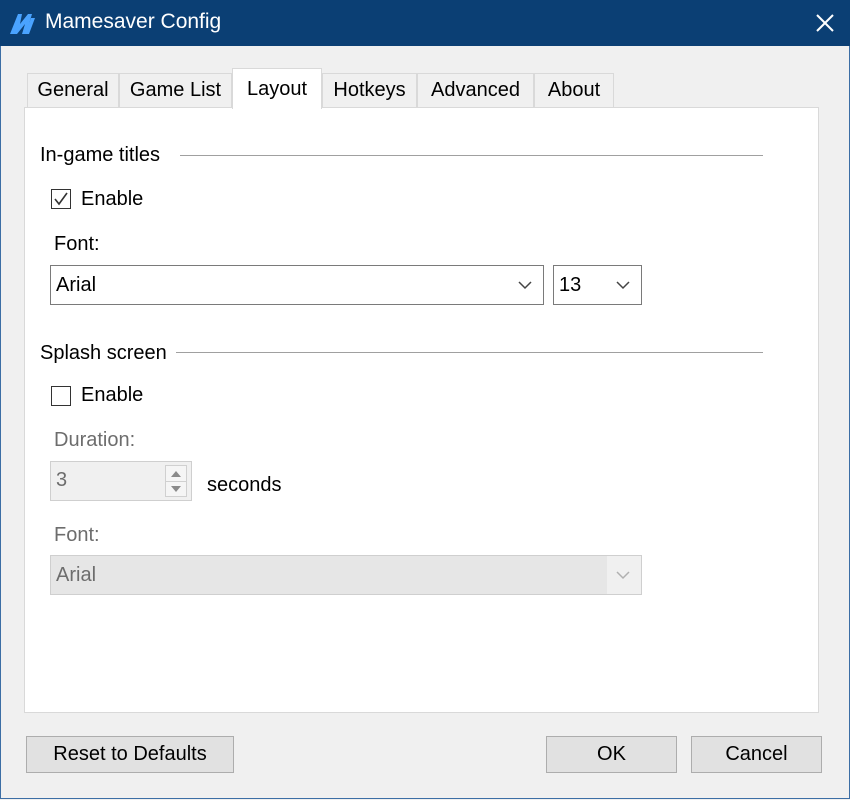  Describe the element at coordinates (76, 575) in the screenshot. I see `splash-font-value: Arial` at that location.